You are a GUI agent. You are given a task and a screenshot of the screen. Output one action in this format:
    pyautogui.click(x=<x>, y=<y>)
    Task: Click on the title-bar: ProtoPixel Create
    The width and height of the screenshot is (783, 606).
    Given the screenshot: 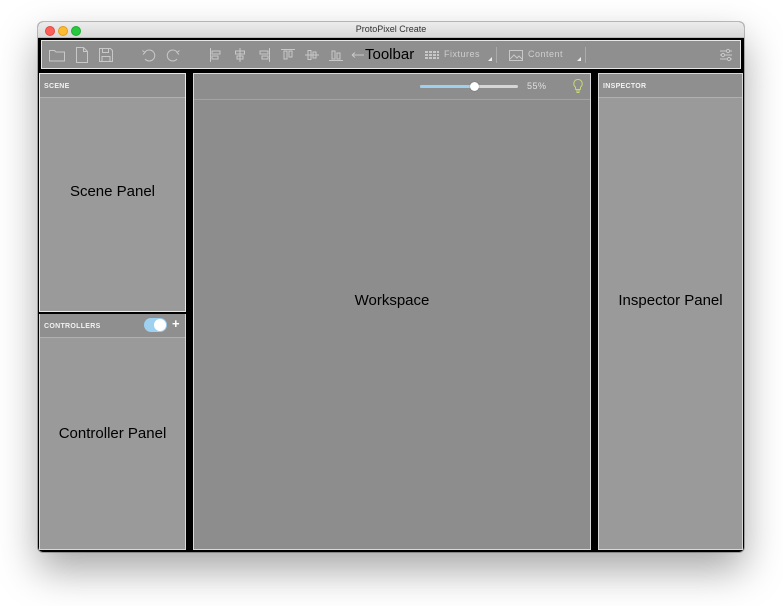 What is the action you would take?
    pyautogui.click(x=391, y=30)
    